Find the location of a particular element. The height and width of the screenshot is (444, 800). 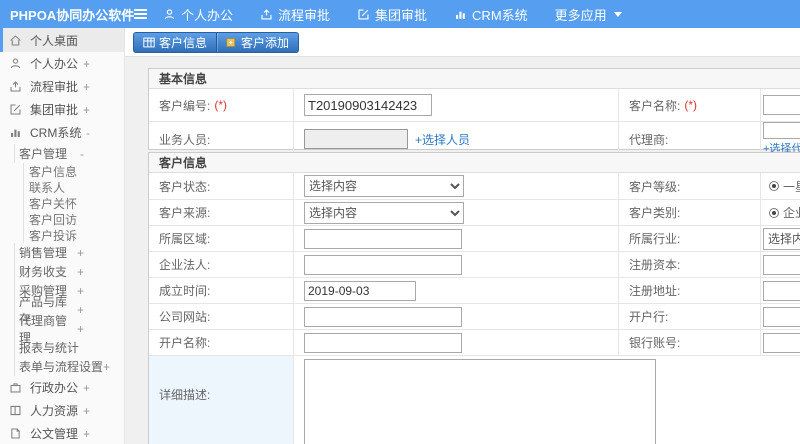

sidebar-item-sales-management: 销售管理 + is located at coordinates (69, 252).